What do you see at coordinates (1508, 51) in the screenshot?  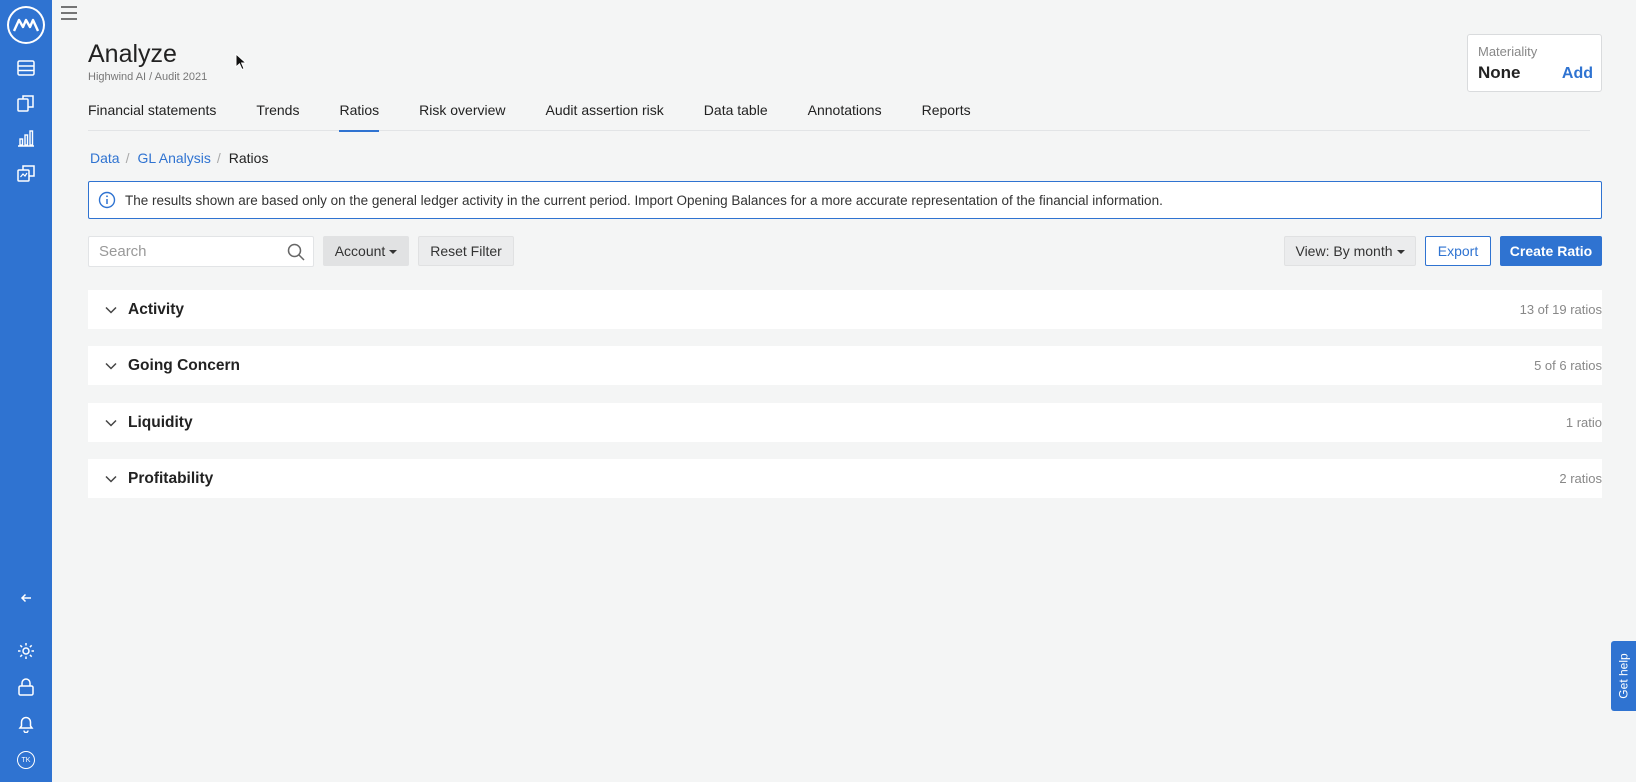 I see `materiality-label: Materiality` at bounding box center [1508, 51].